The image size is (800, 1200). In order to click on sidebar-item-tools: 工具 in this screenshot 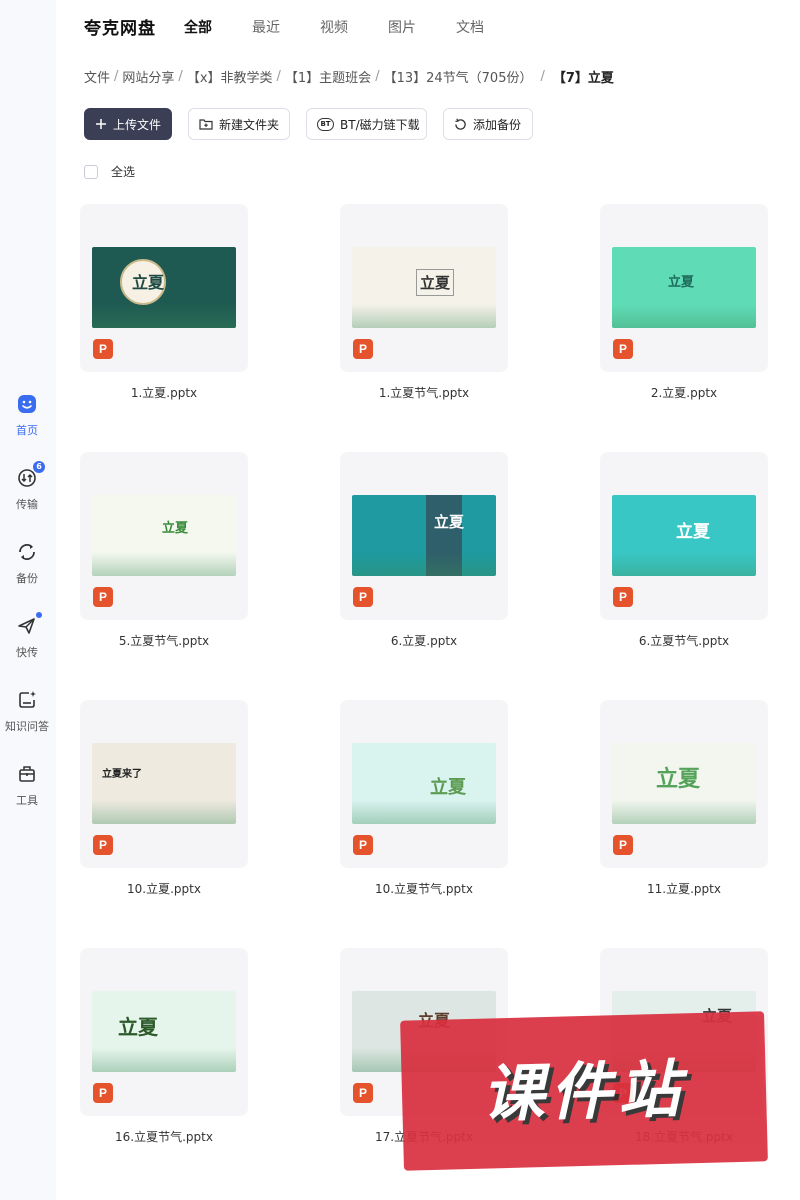, I will do `click(27, 785)`.